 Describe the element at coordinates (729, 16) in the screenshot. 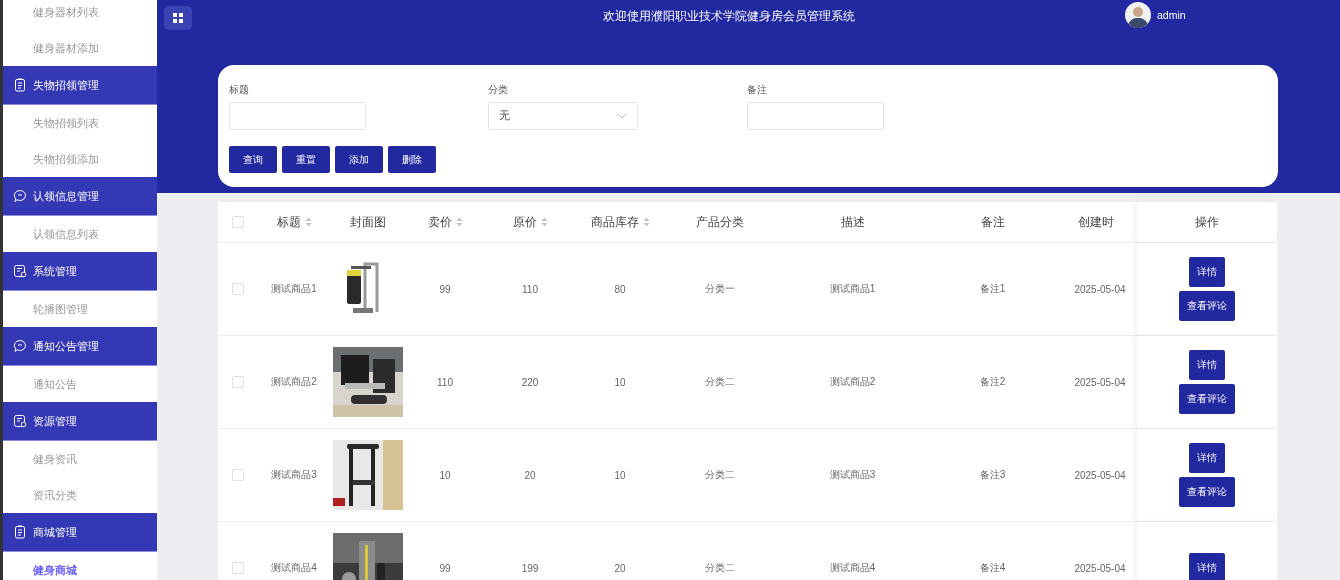

I see `header-title: 欢迎使用濮阳职业技术学院健身房会员管理系统` at that location.